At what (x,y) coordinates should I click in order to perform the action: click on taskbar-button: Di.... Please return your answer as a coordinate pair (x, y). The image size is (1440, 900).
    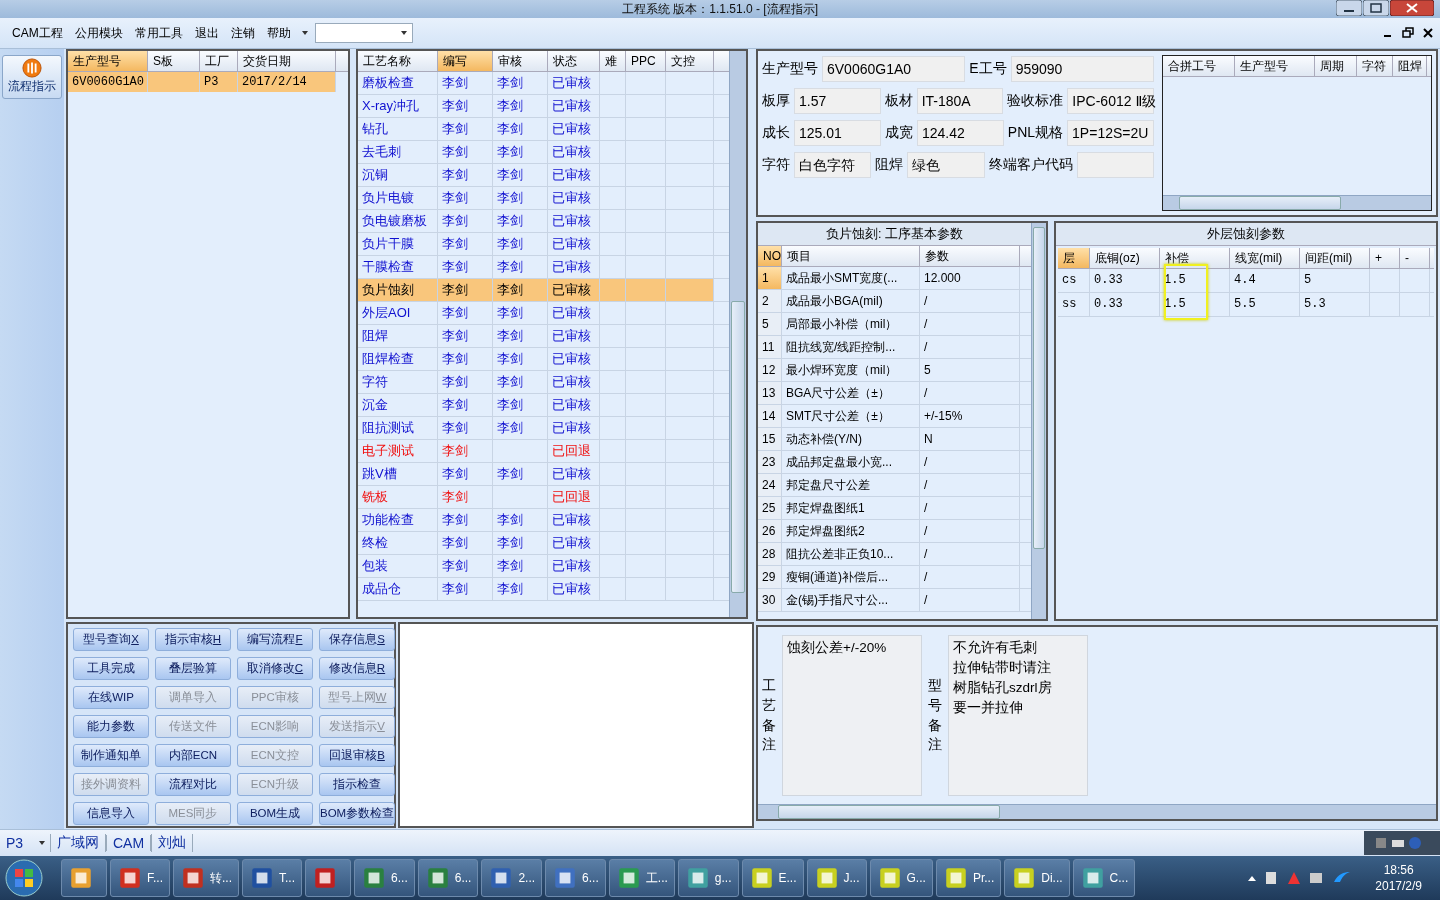
    Looking at the image, I should click on (1037, 878).